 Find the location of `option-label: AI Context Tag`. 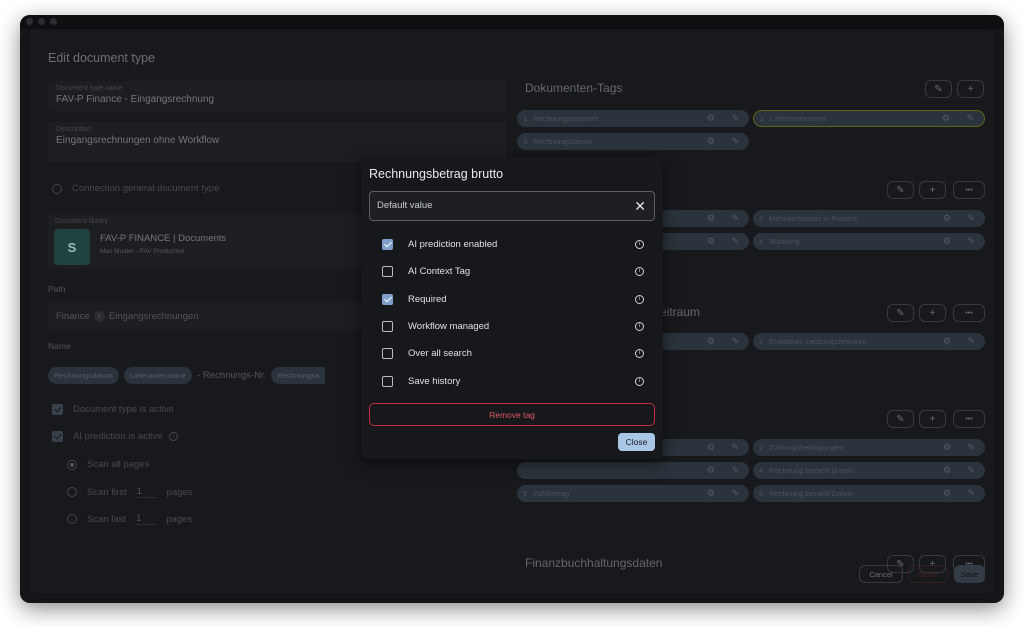

option-label: AI Context Tag is located at coordinates (439, 271).